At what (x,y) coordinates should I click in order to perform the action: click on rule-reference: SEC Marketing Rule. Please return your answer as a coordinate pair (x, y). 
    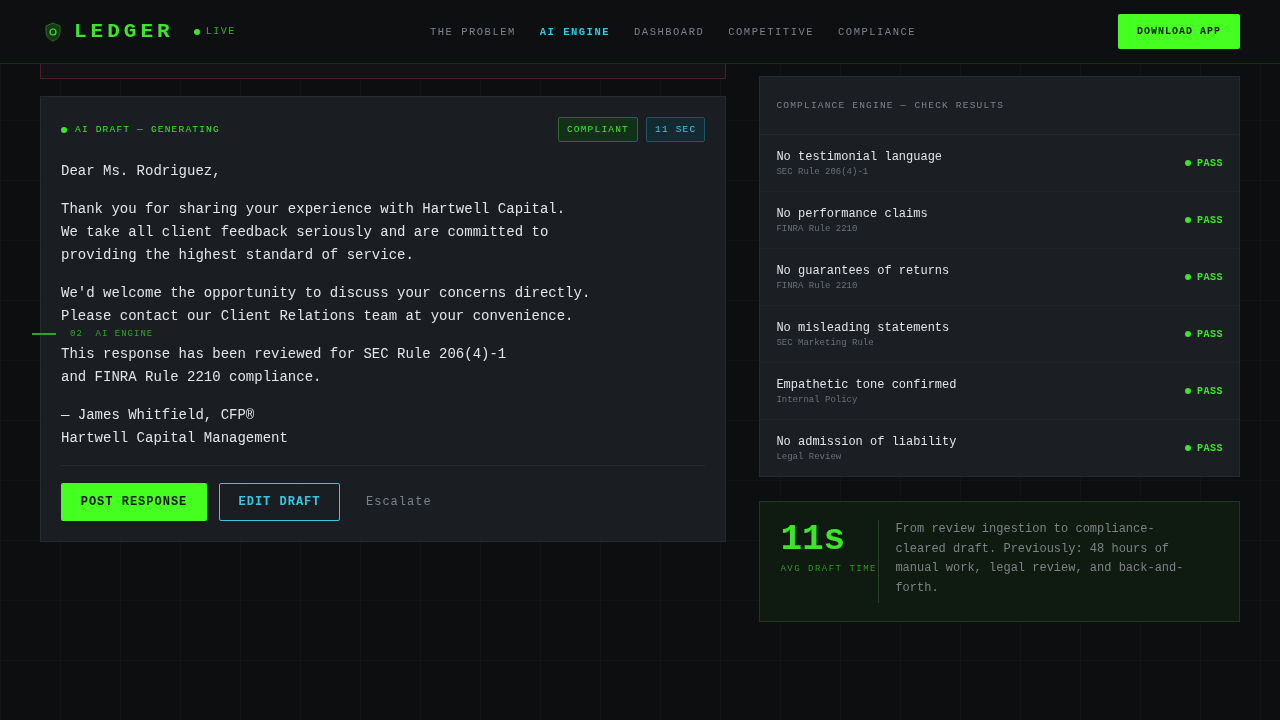
    Looking at the image, I should click on (825, 342).